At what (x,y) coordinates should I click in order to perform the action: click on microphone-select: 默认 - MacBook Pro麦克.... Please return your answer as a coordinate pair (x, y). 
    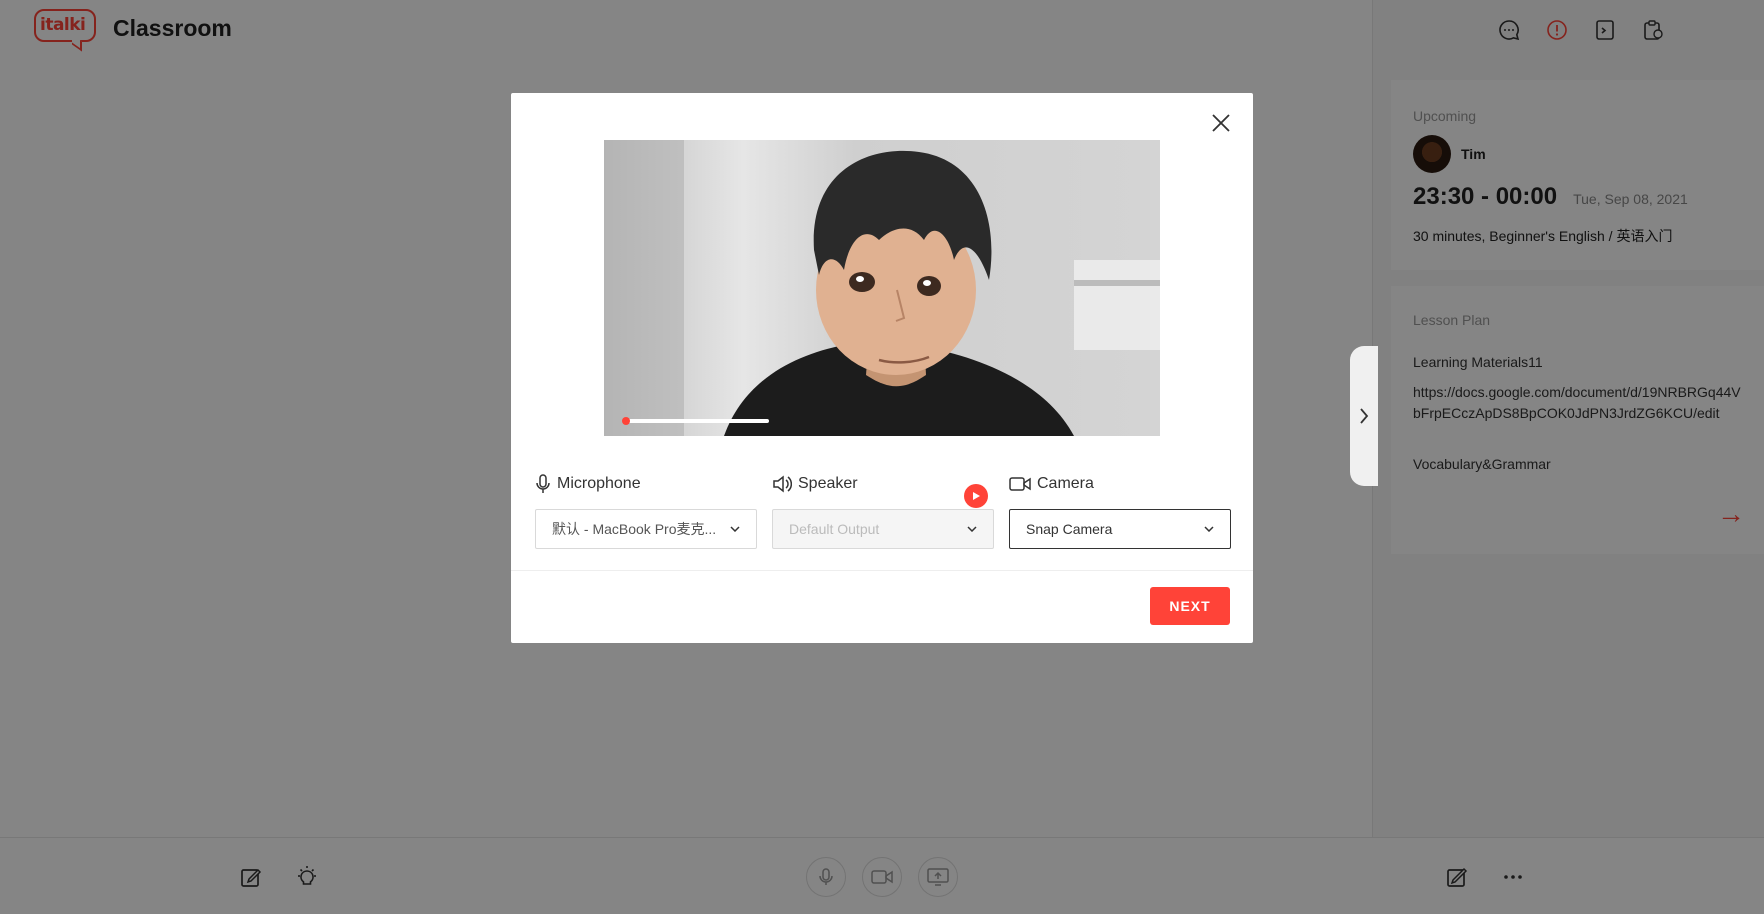
    Looking at the image, I should click on (646, 529).